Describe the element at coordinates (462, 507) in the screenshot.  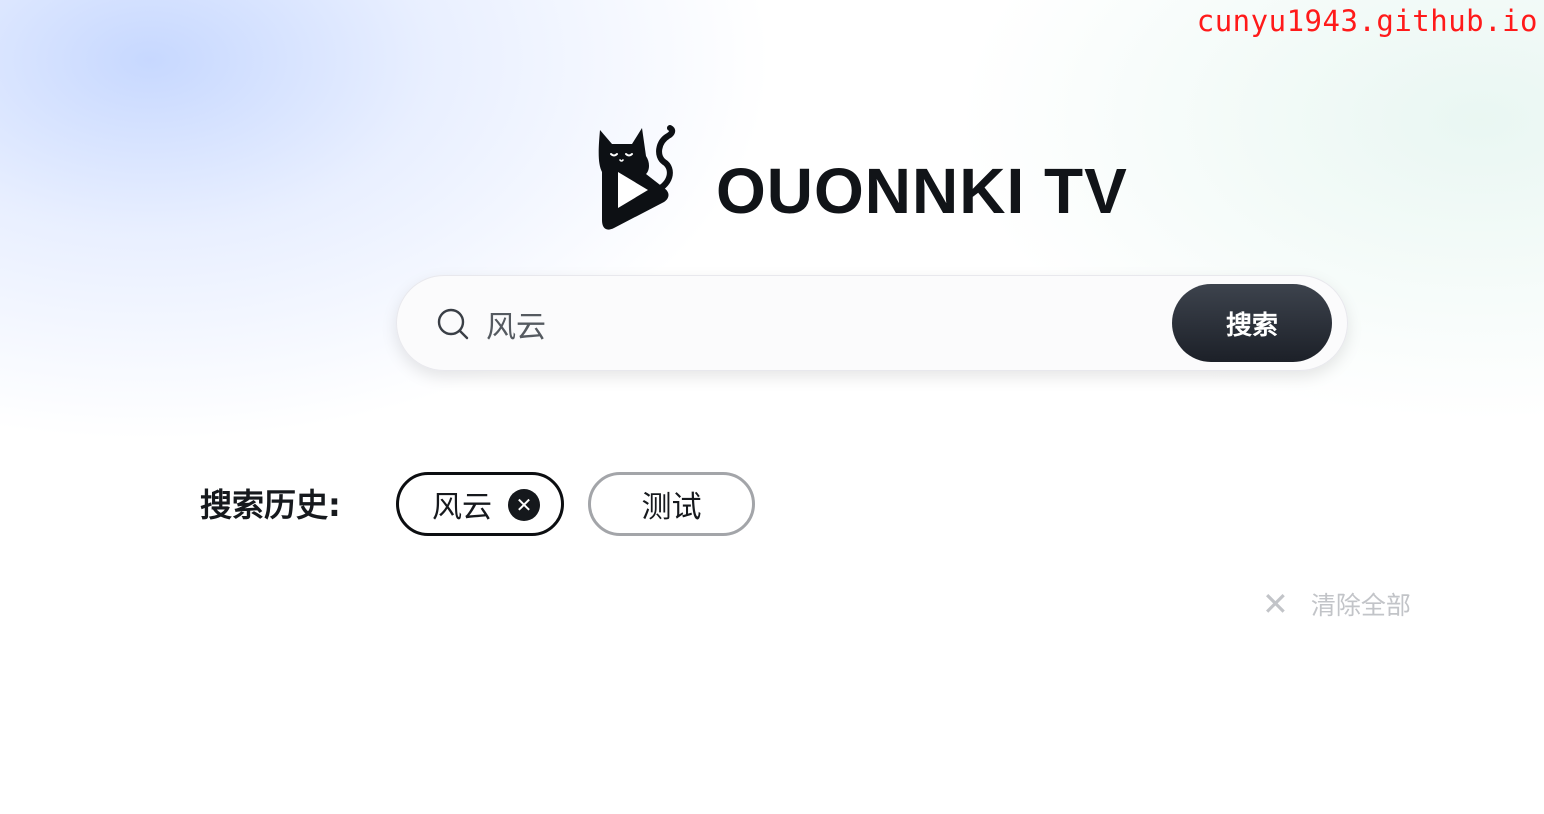
I see `history-chip-label: 风云` at that location.